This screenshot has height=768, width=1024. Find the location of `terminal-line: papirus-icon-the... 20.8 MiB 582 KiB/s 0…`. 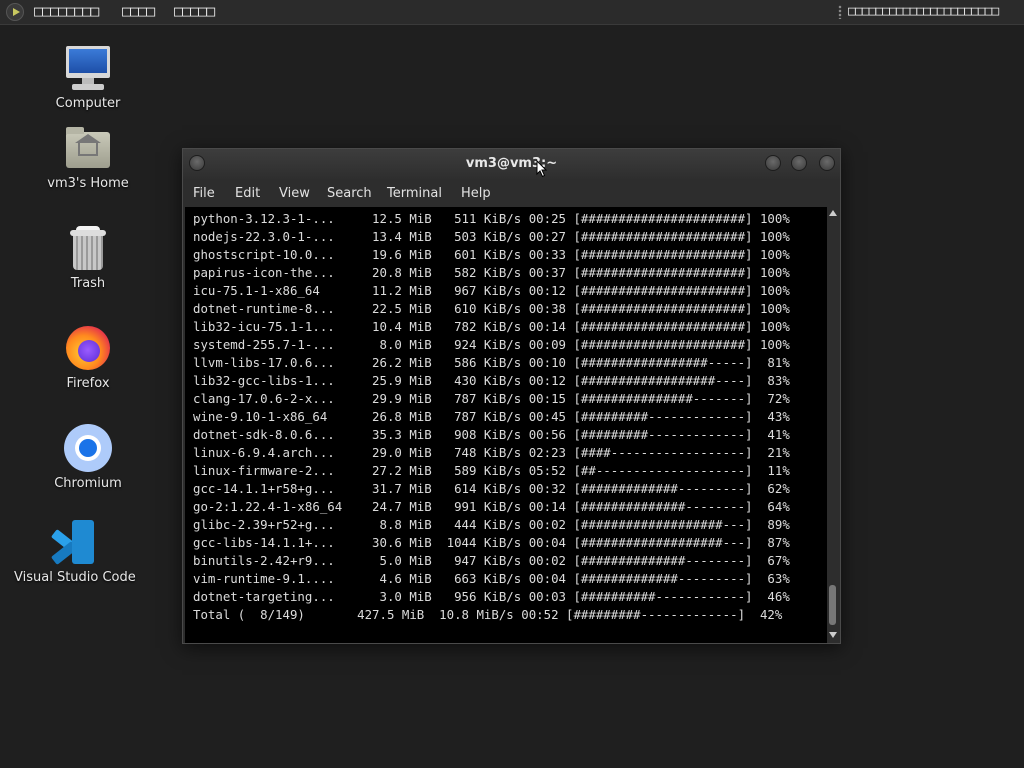

terminal-line: papirus-icon-the... 20.8 MiB 582 KiB/s 0… is located at coordinates (491, 272).